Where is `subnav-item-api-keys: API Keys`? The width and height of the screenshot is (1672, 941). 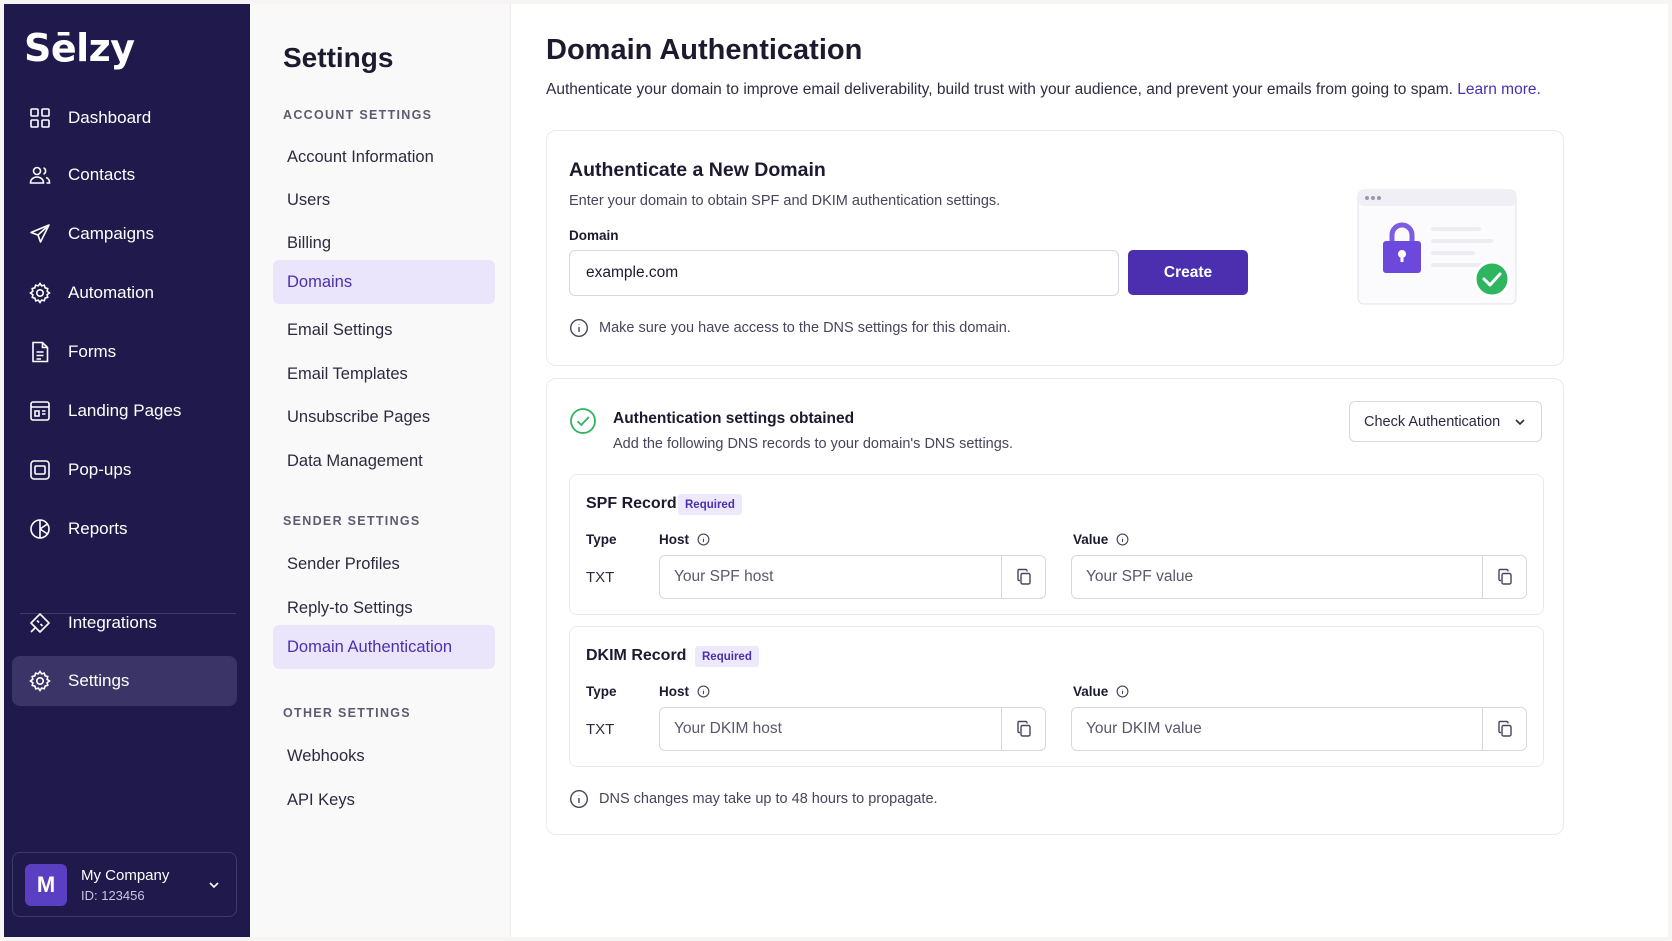 subnav-item-api-keys: API Keys is located at coordinates (384, 800).